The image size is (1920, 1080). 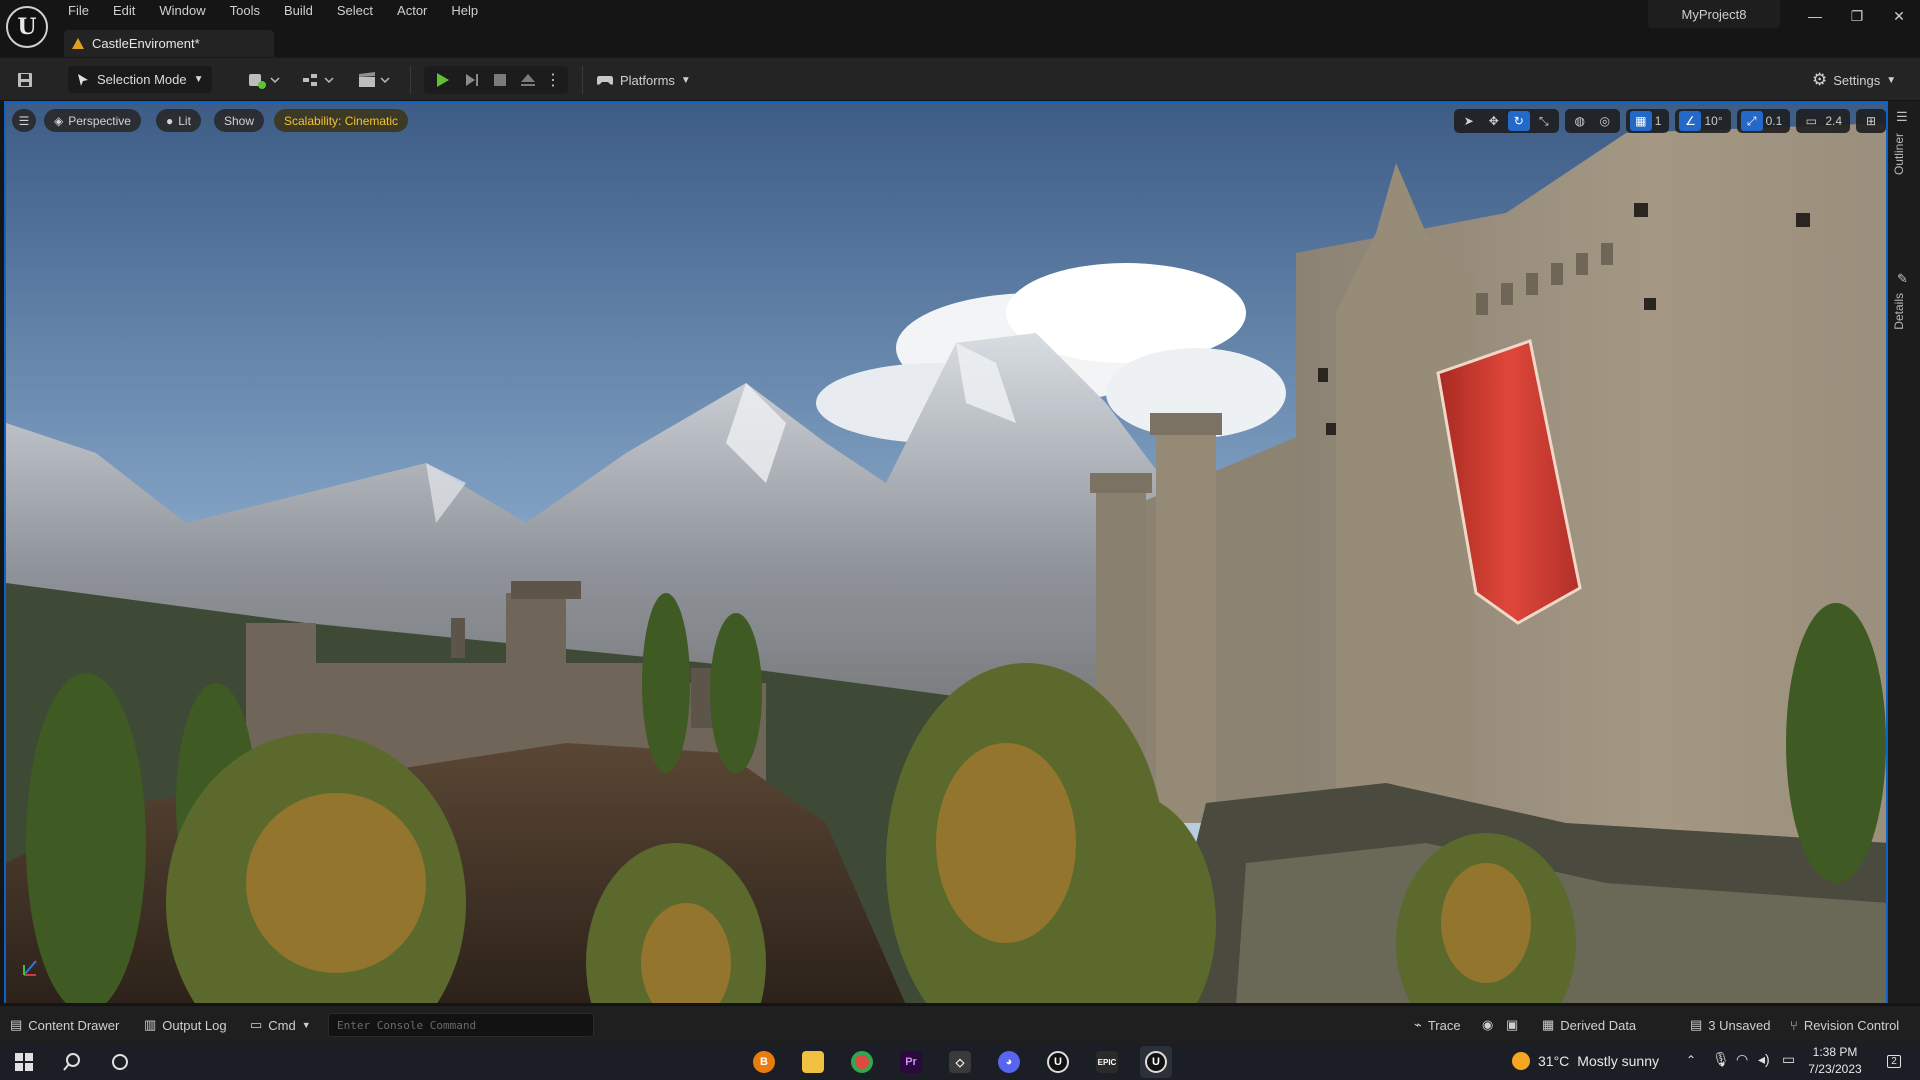 What do you see at coordinates (1605, 121) in the screenshot?
I see `surface-snap-icon: ◎` at bounding box center [1605, 121].